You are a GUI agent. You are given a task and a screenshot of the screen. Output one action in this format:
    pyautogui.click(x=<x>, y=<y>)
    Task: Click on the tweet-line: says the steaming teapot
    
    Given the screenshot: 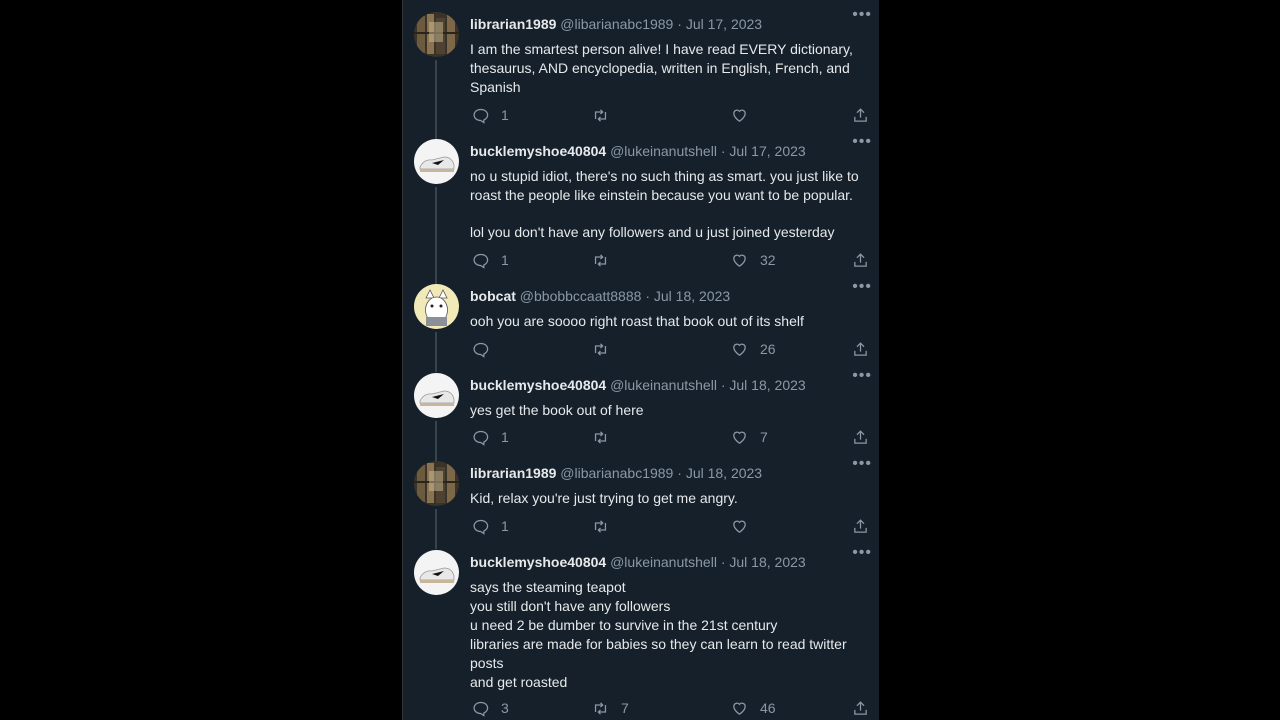 What is the action you would take?
    pyautogui.click(x=548, y=587)
    